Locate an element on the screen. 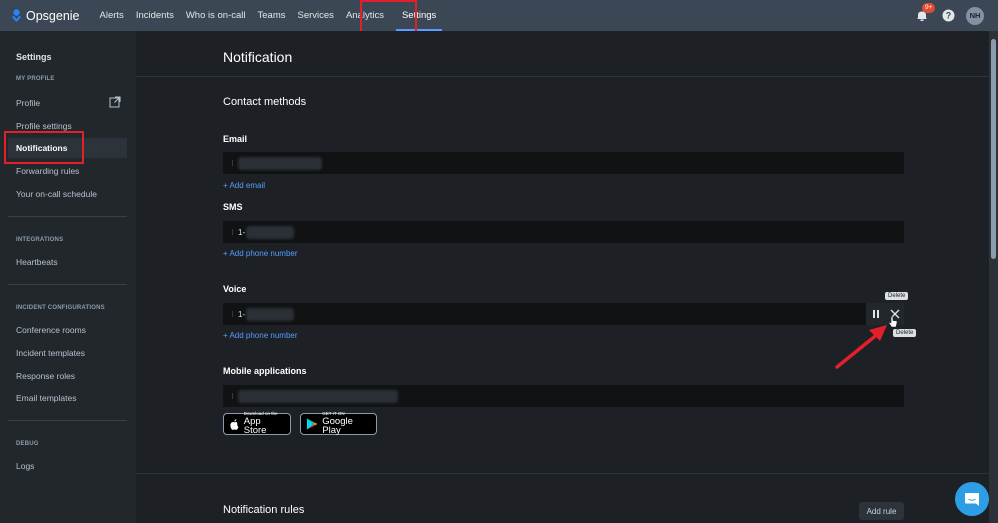 The image size is (998, 523). sidebar-item-incident-templates: Incident templates is located at coordinates (67, 353).